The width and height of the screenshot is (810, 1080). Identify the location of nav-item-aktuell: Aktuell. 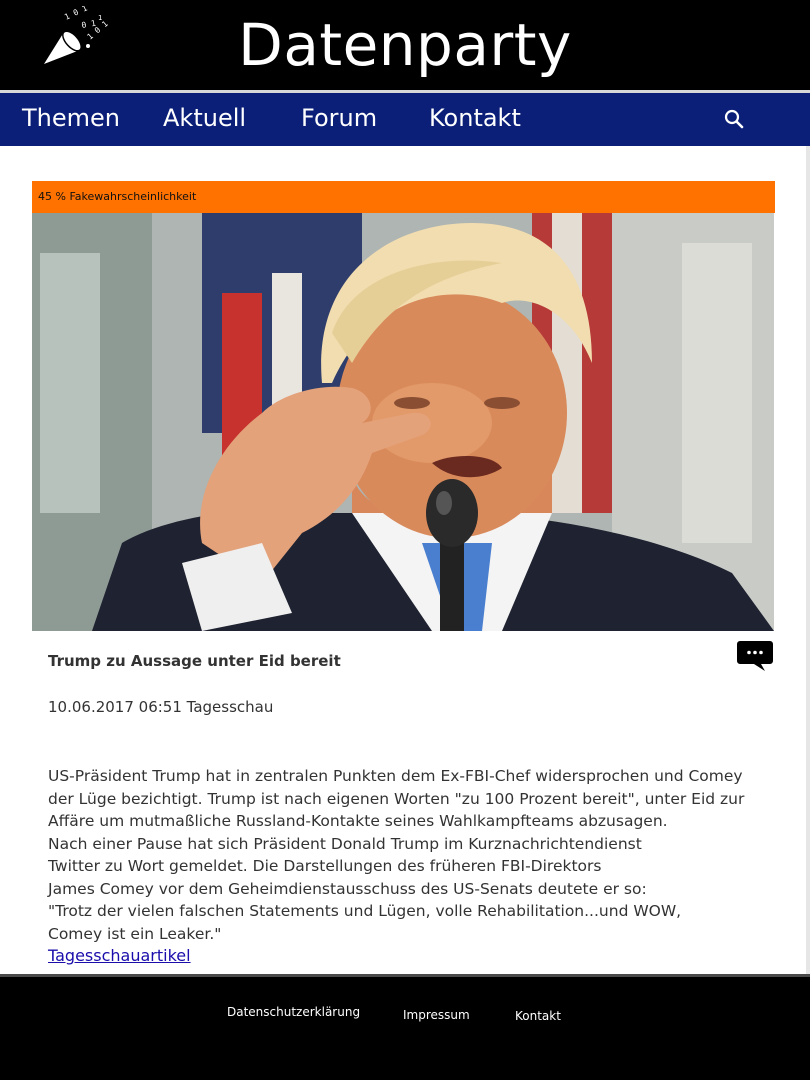
(204, 118).